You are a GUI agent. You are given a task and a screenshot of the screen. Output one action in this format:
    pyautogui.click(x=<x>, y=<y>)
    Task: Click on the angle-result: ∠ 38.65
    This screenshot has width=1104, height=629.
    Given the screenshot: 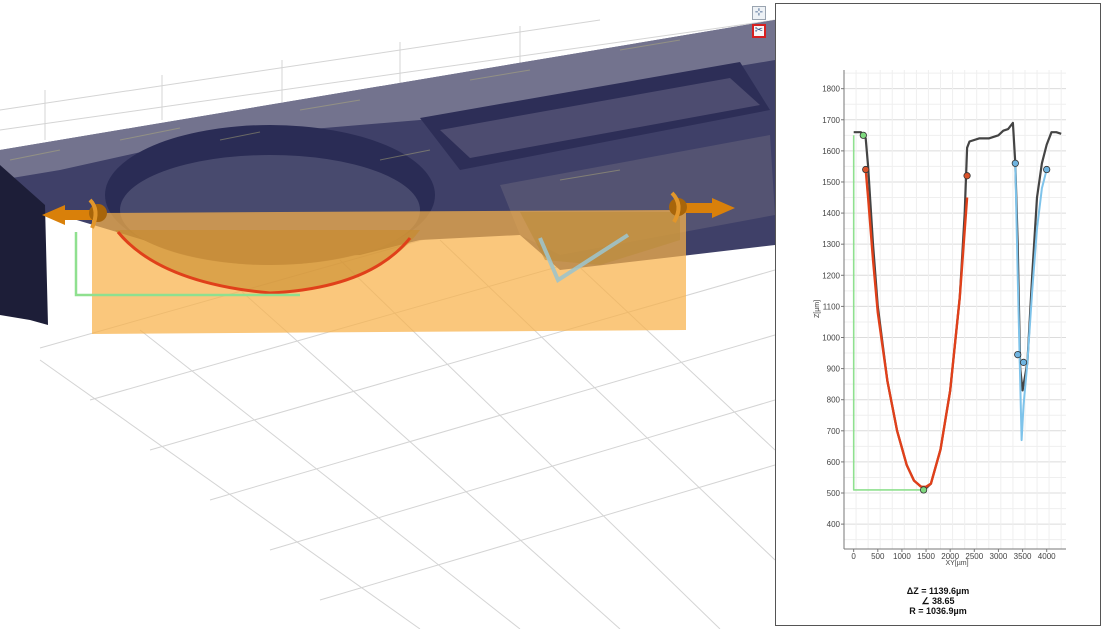 What is the action you would take?
    pyautogui.click(x=938, y=601)
    